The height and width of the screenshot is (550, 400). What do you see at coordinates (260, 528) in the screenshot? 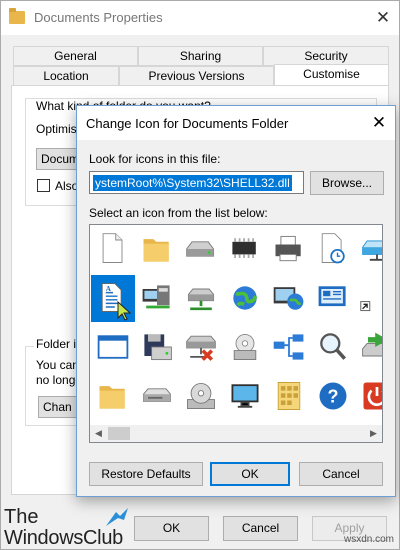
I see `cancel-button: Cancel` at bounding box center [260, 528].